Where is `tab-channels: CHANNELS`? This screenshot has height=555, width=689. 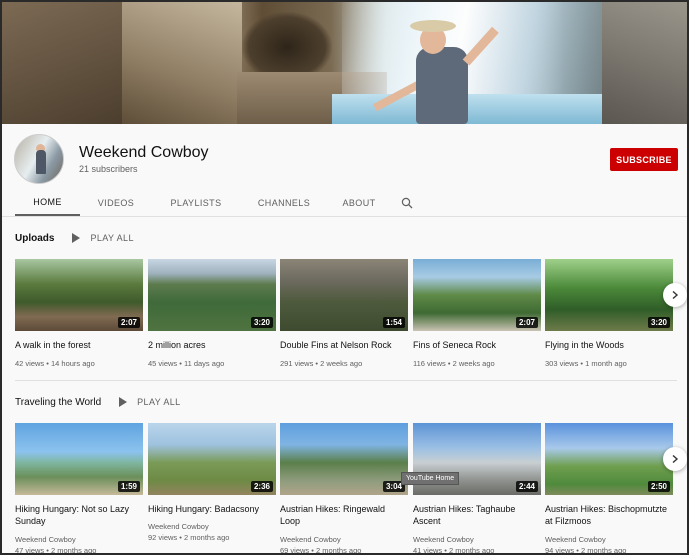 tab-channels: CHANNELS is located at coordinates (284, 203).